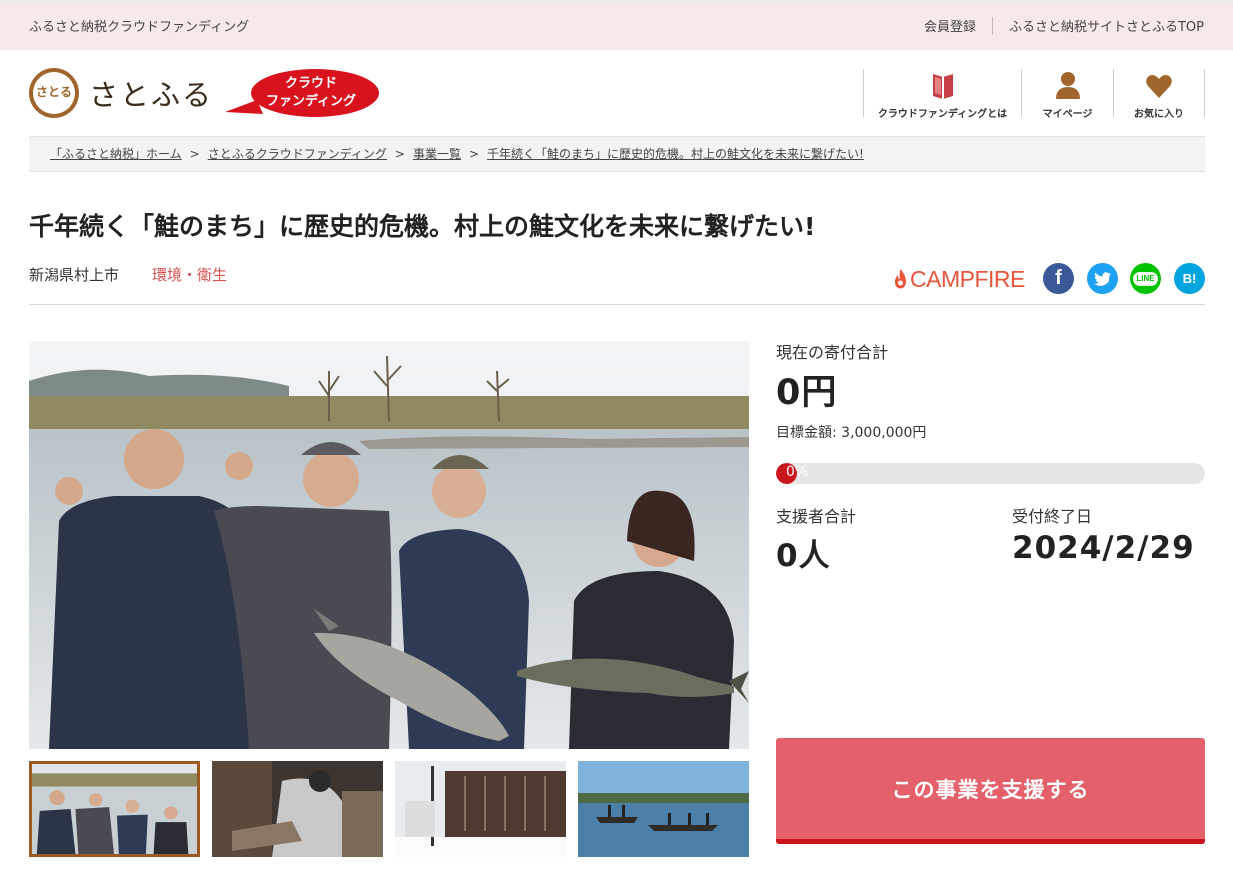  I want to click on supporters-value: 0人, so click(803, 556).